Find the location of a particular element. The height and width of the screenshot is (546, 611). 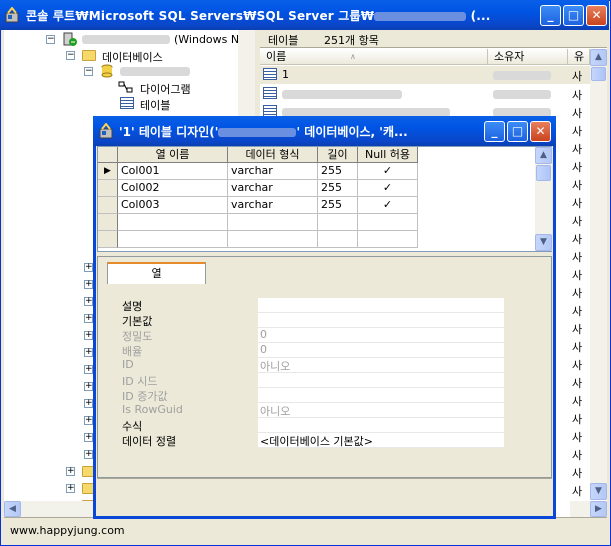

grid-header-data-type: 데이터 형식 is located at coordinates (273, 155).